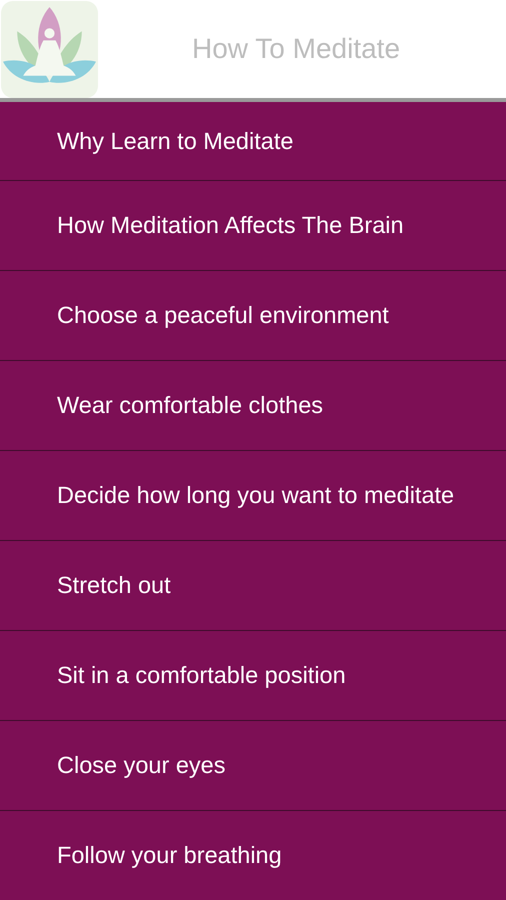  I want to click on topic-list-item: Why Learn to Meditate, so click(253, 141).